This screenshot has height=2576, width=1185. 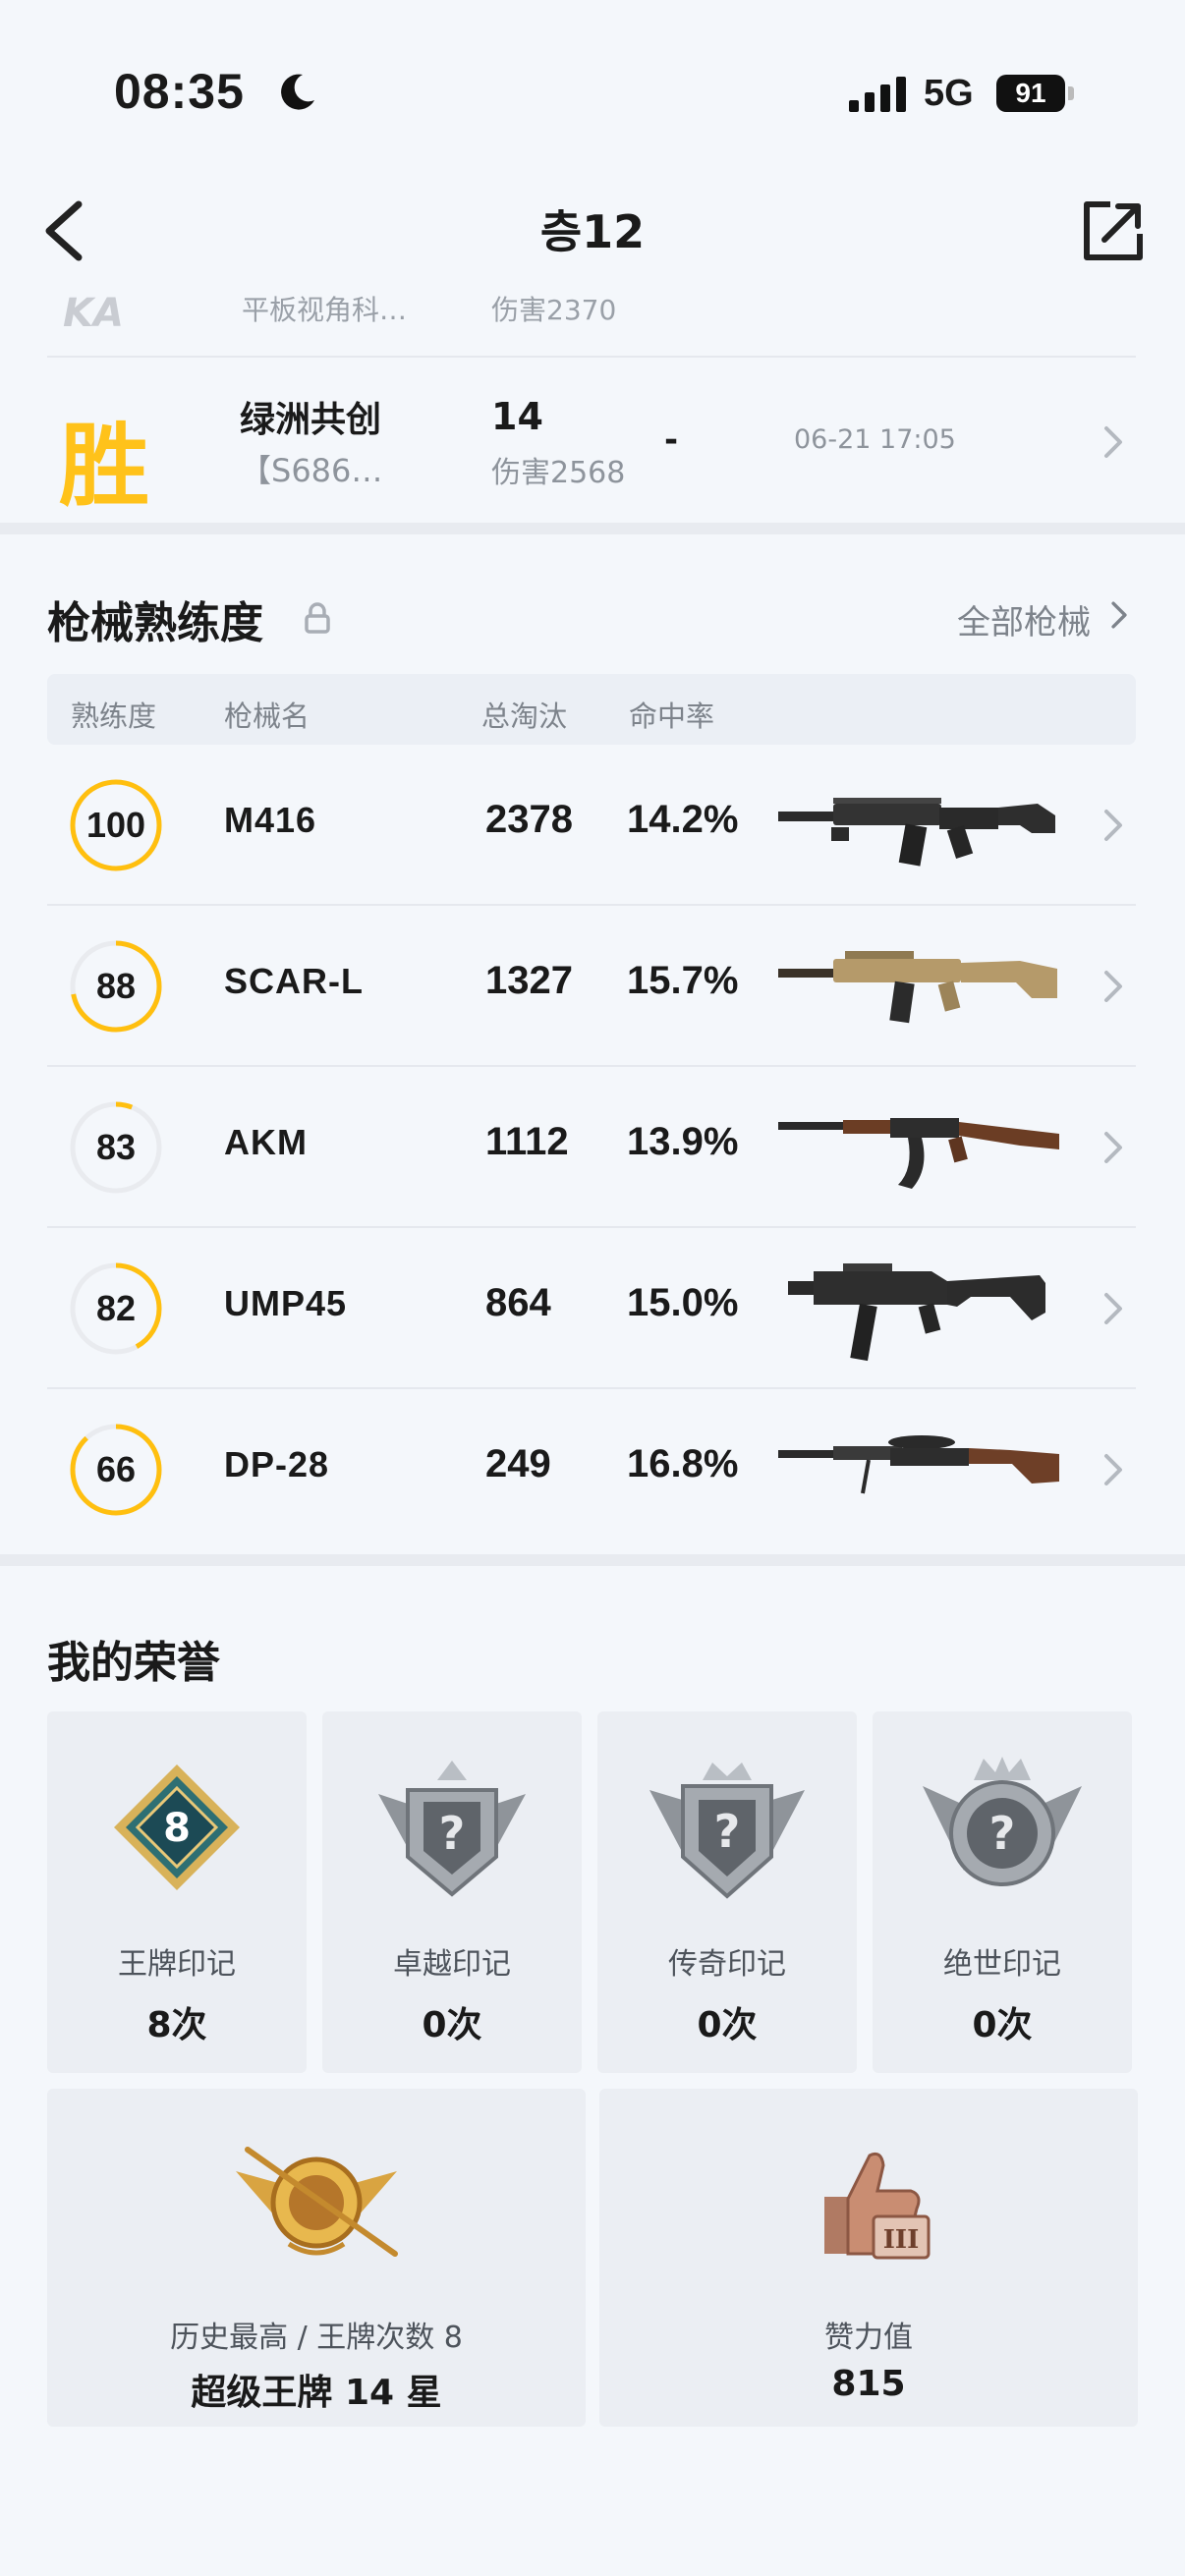 I want to click on akm-rifle-icon, so click(x=919, y=1153).